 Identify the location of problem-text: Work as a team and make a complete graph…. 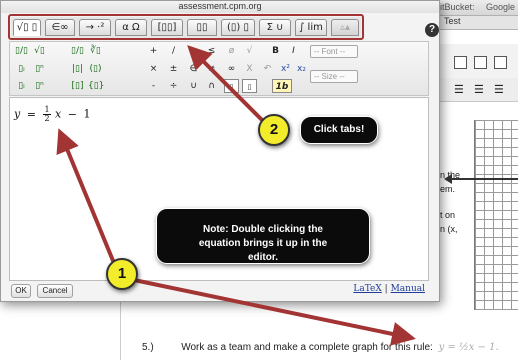
(307, 347).